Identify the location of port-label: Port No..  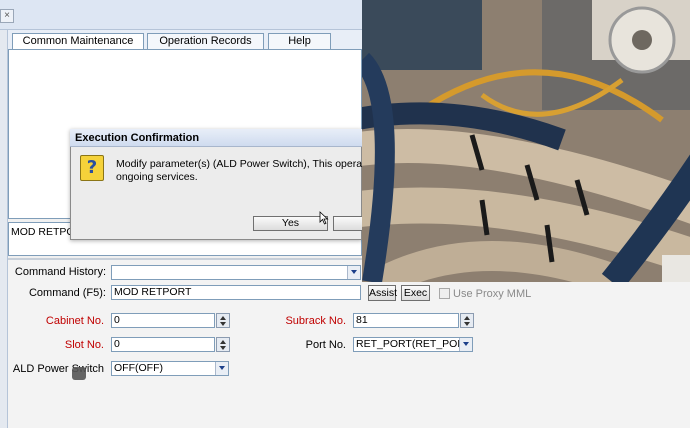
(325, 345).